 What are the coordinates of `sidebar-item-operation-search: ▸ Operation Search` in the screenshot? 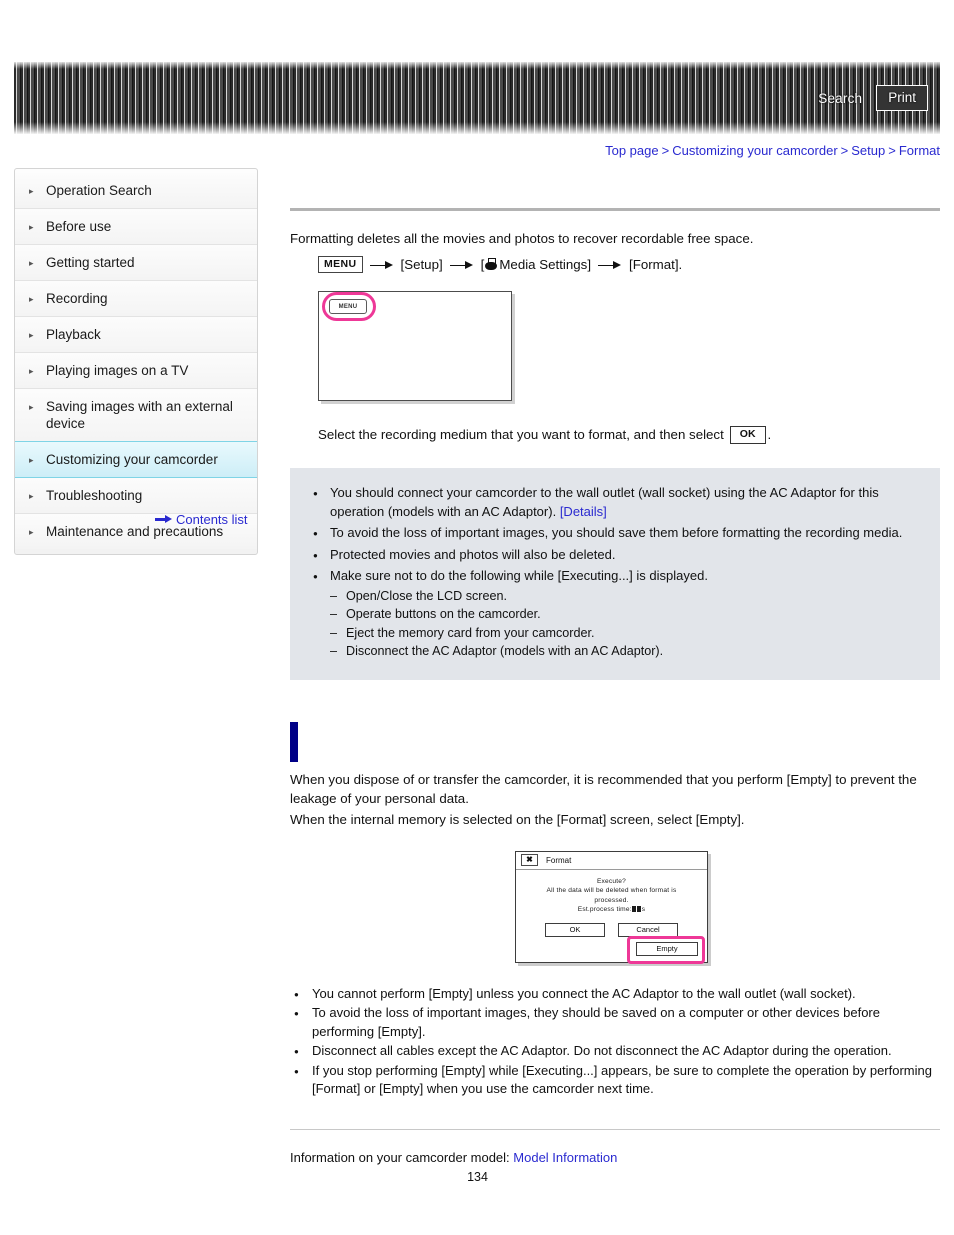 It's located at (136, 191).